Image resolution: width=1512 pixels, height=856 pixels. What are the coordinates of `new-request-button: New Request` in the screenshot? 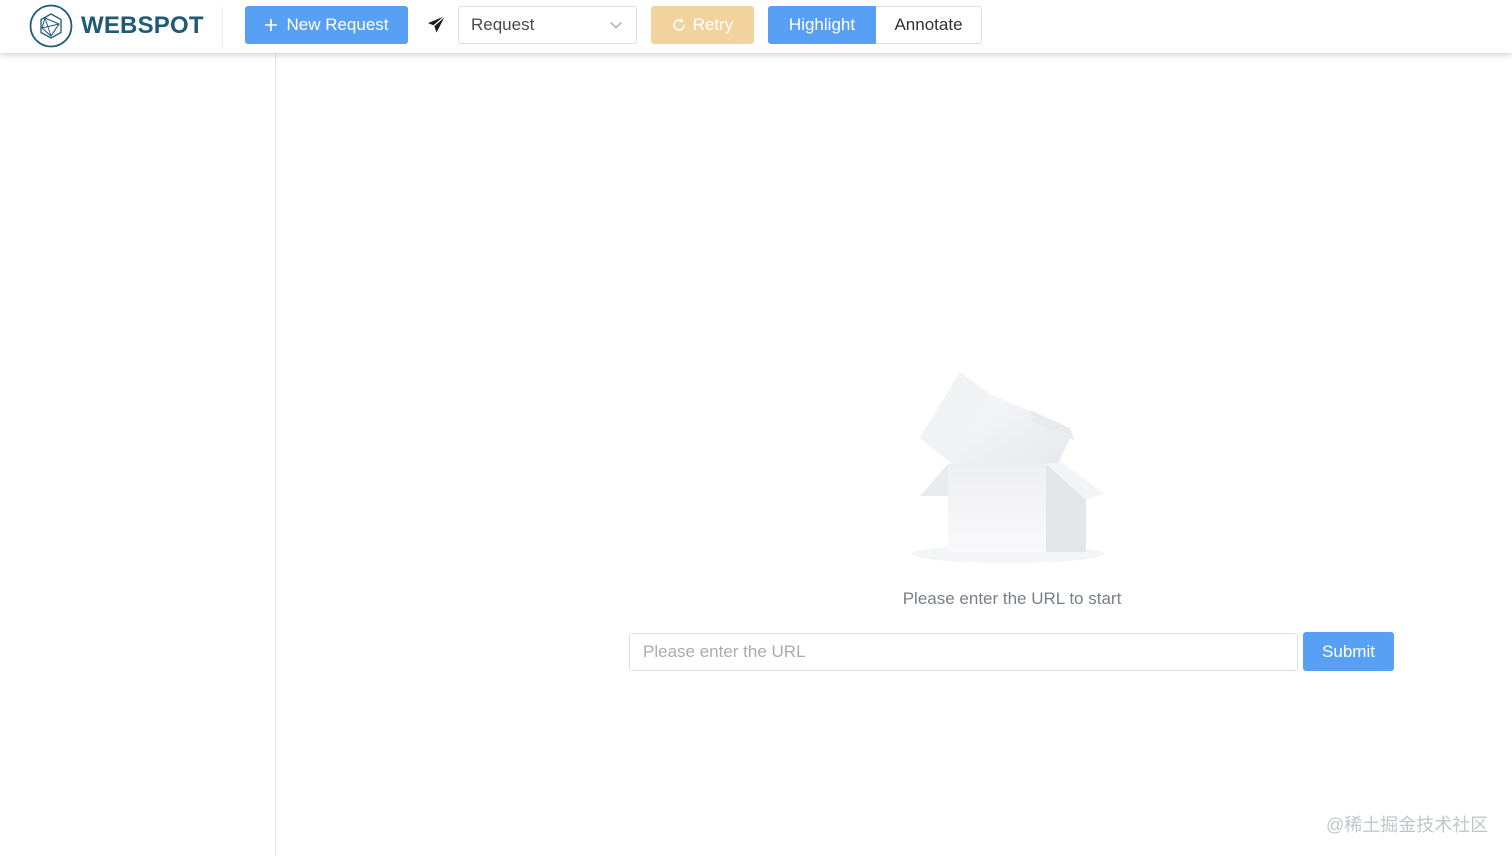 It's located at (326, 25).